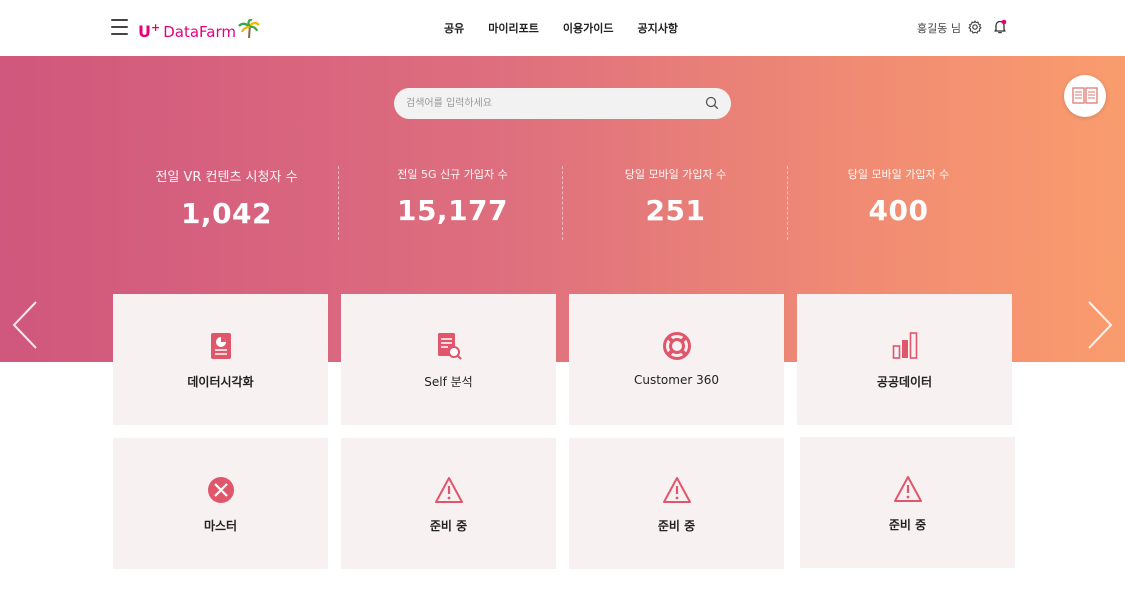 Image resolution: width=1125 pixels, height=613 pixels. I want to click on card-title: 마스터, so click(220, 526).